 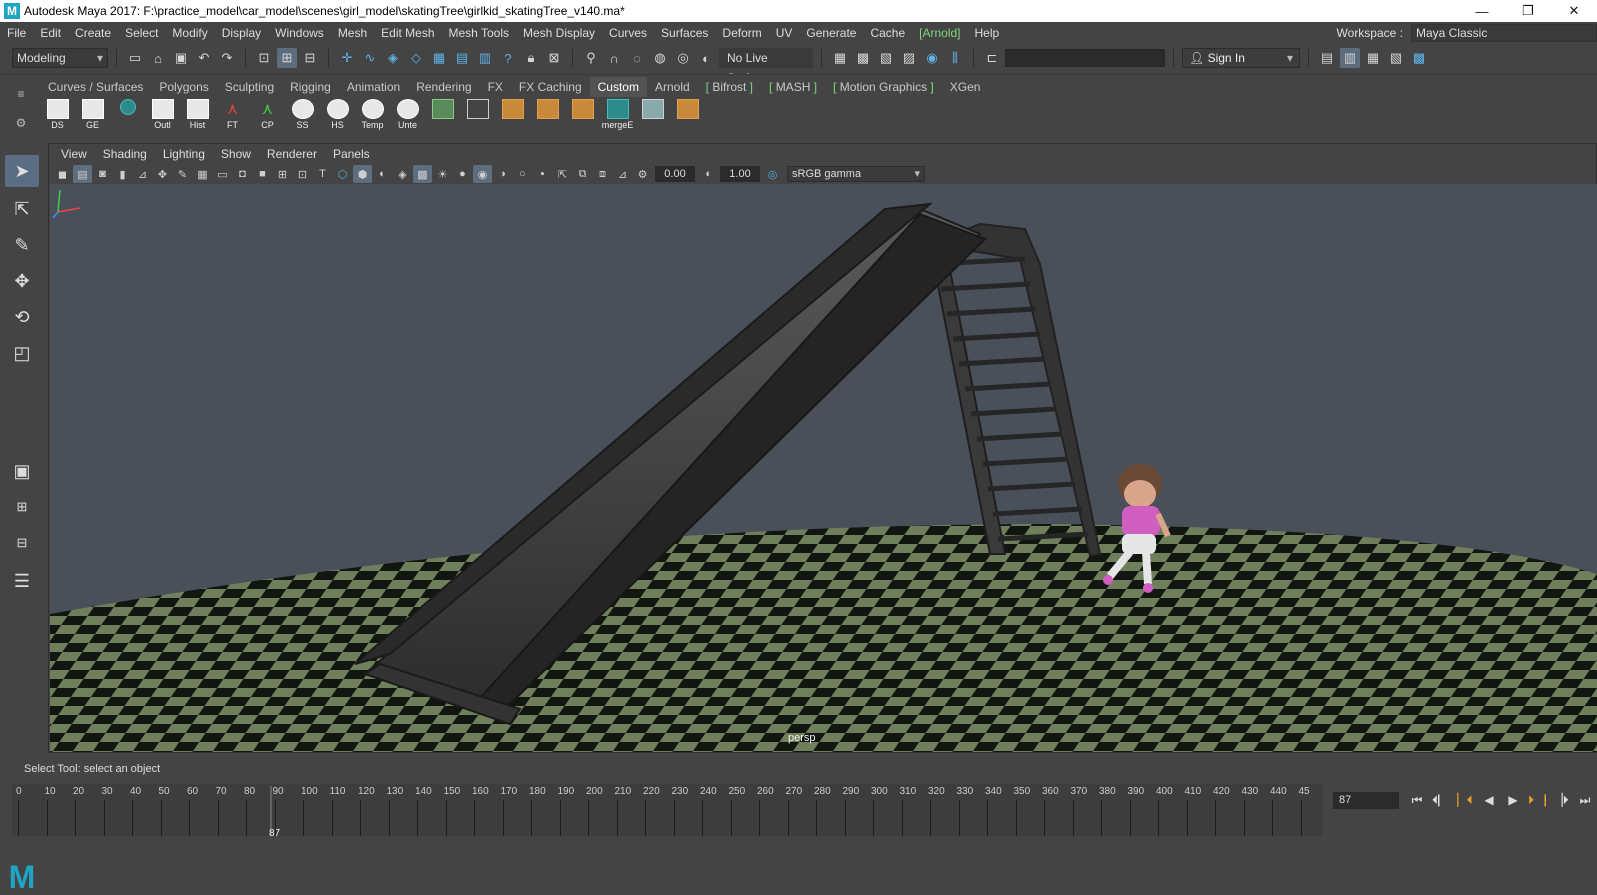 What do you see at coordinates (675, 174) in the screenshot?
I see `exposure-field: 0.00` at bounding box center [675, 174].